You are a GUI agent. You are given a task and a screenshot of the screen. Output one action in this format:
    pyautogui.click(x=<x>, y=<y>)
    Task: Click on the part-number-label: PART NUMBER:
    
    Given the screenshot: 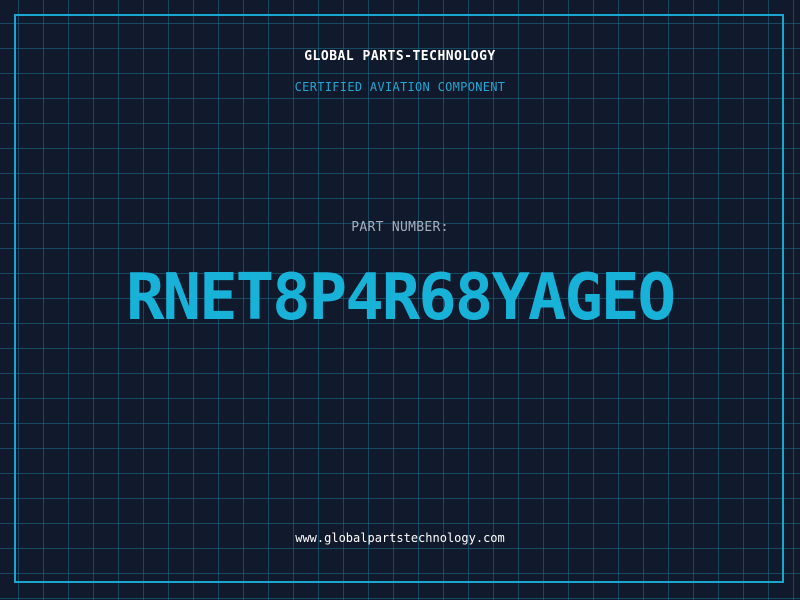 What is the action you would take?
    pyautogui.click(x=400, y=227)
    